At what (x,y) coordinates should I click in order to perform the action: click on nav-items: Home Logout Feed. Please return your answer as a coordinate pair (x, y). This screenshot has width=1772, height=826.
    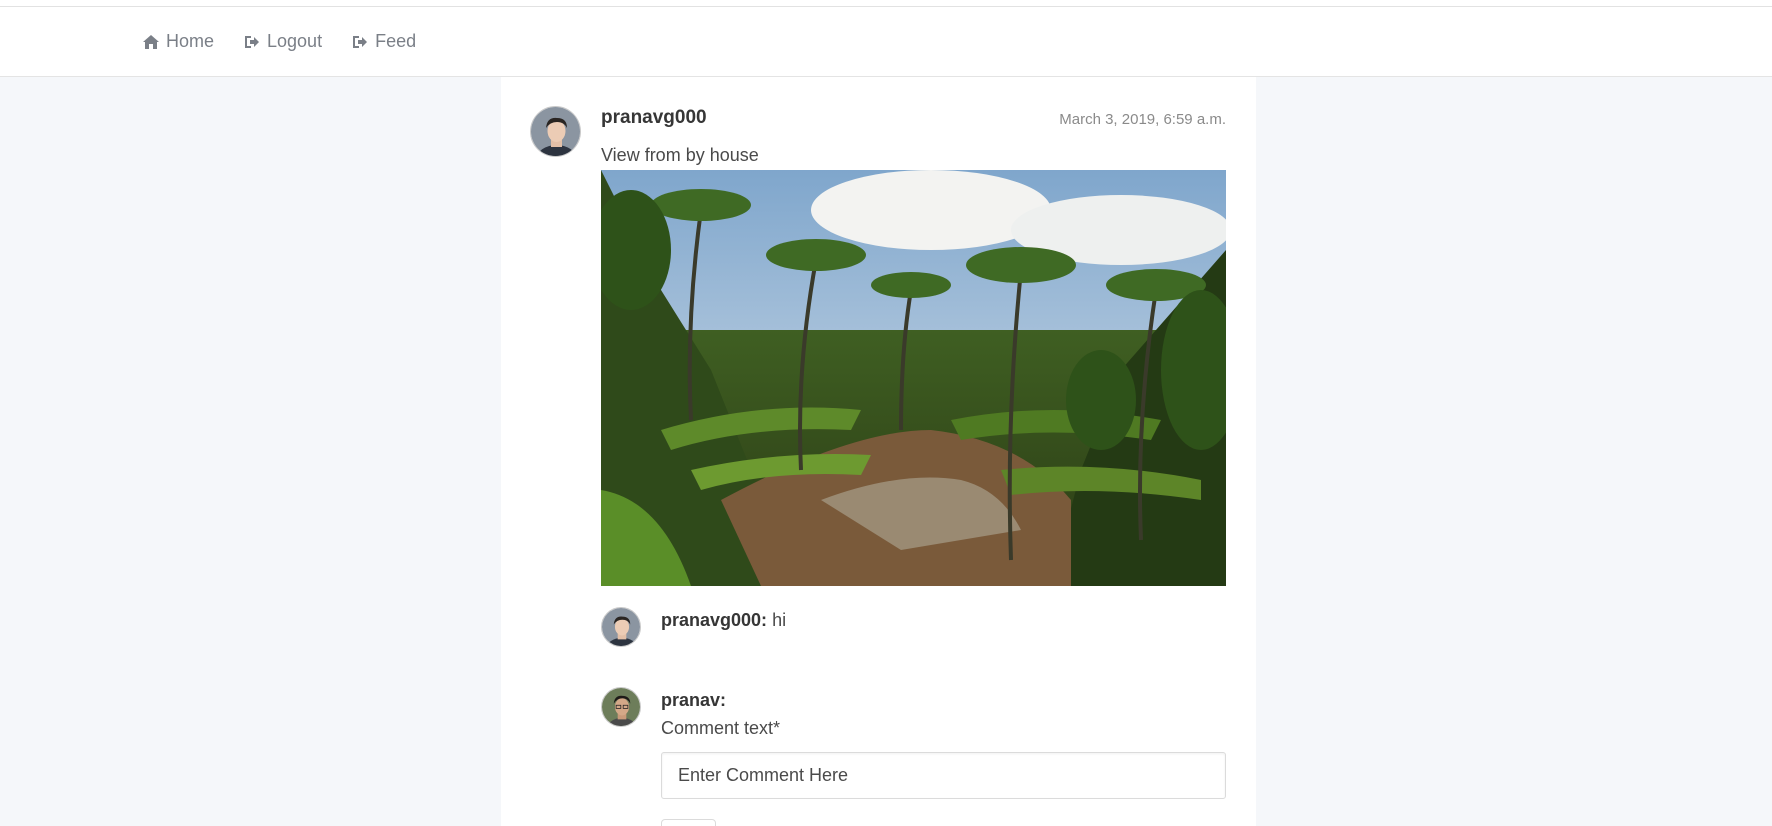
    Looking at the image, I should click on (294, 41).